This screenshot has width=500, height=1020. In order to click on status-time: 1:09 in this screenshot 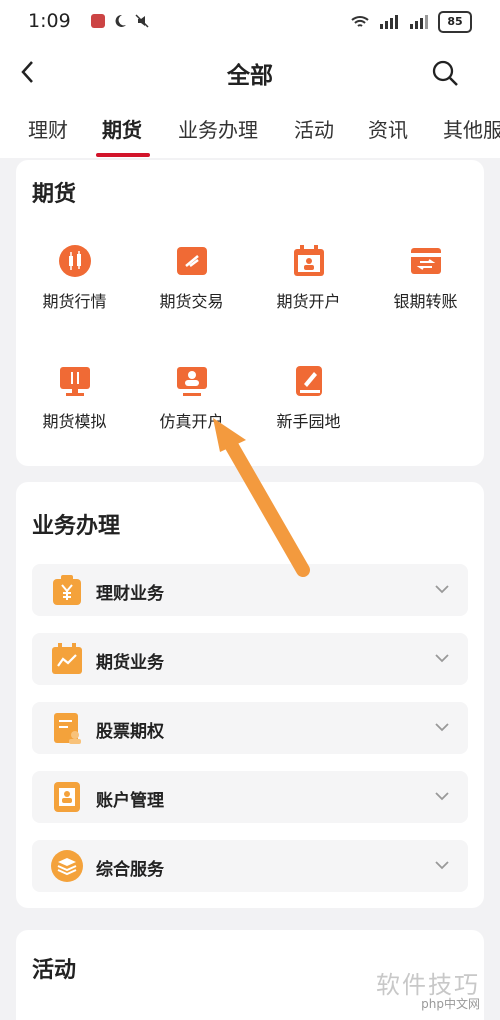, I will do `click(49, 21)`.